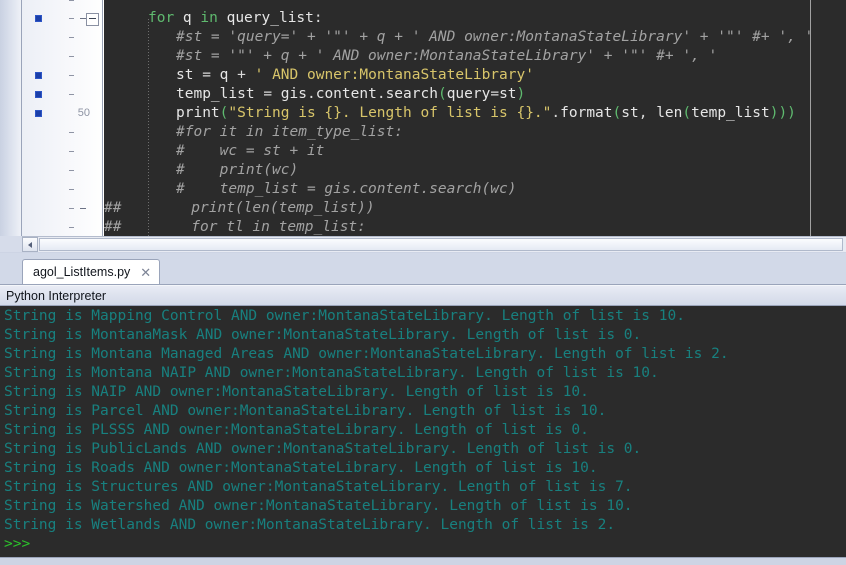 The image size is (846, 565). What do you see at coordinates (30, 244) in the screenshot?
I see `scroll-left-arrow-icon` at bounding box center [30, 244].